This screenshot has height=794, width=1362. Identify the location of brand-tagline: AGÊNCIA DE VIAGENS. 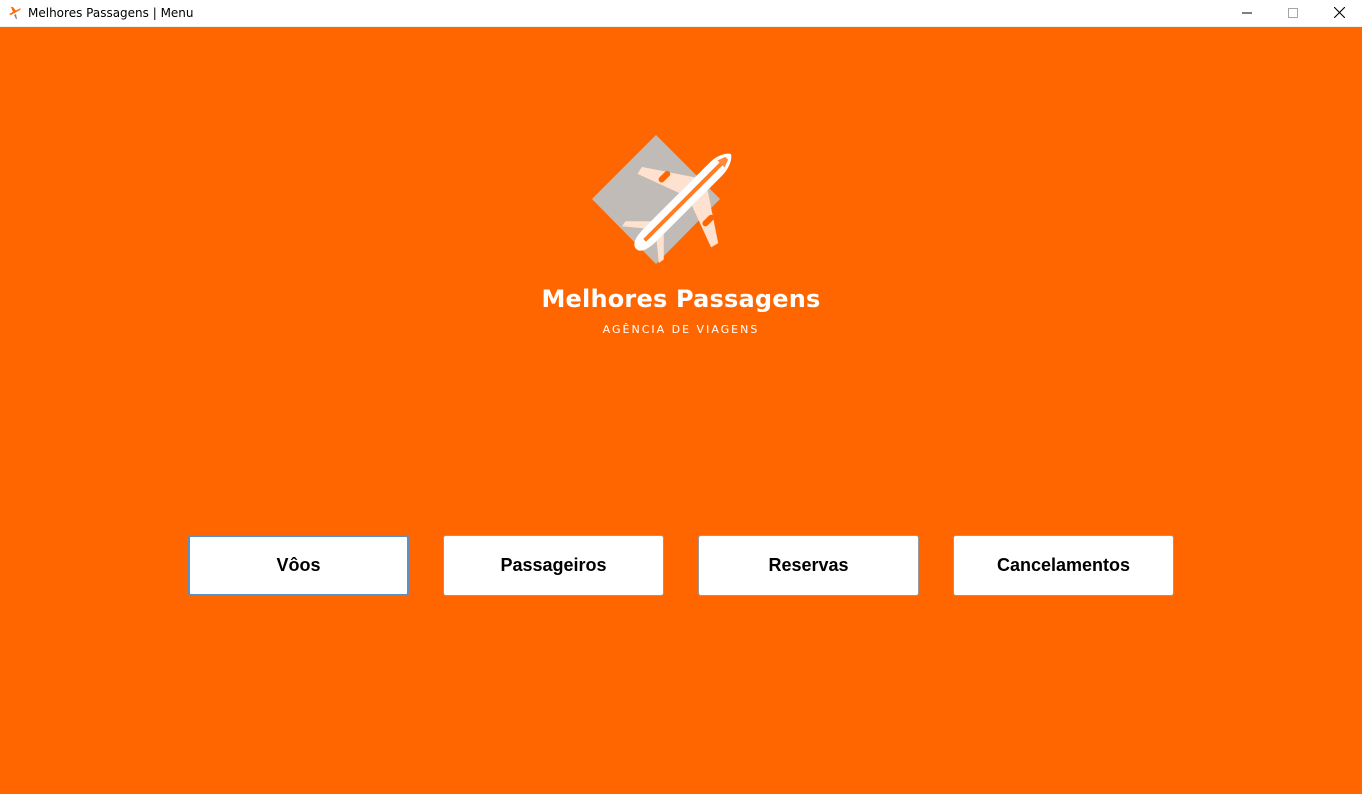
(681, 329).